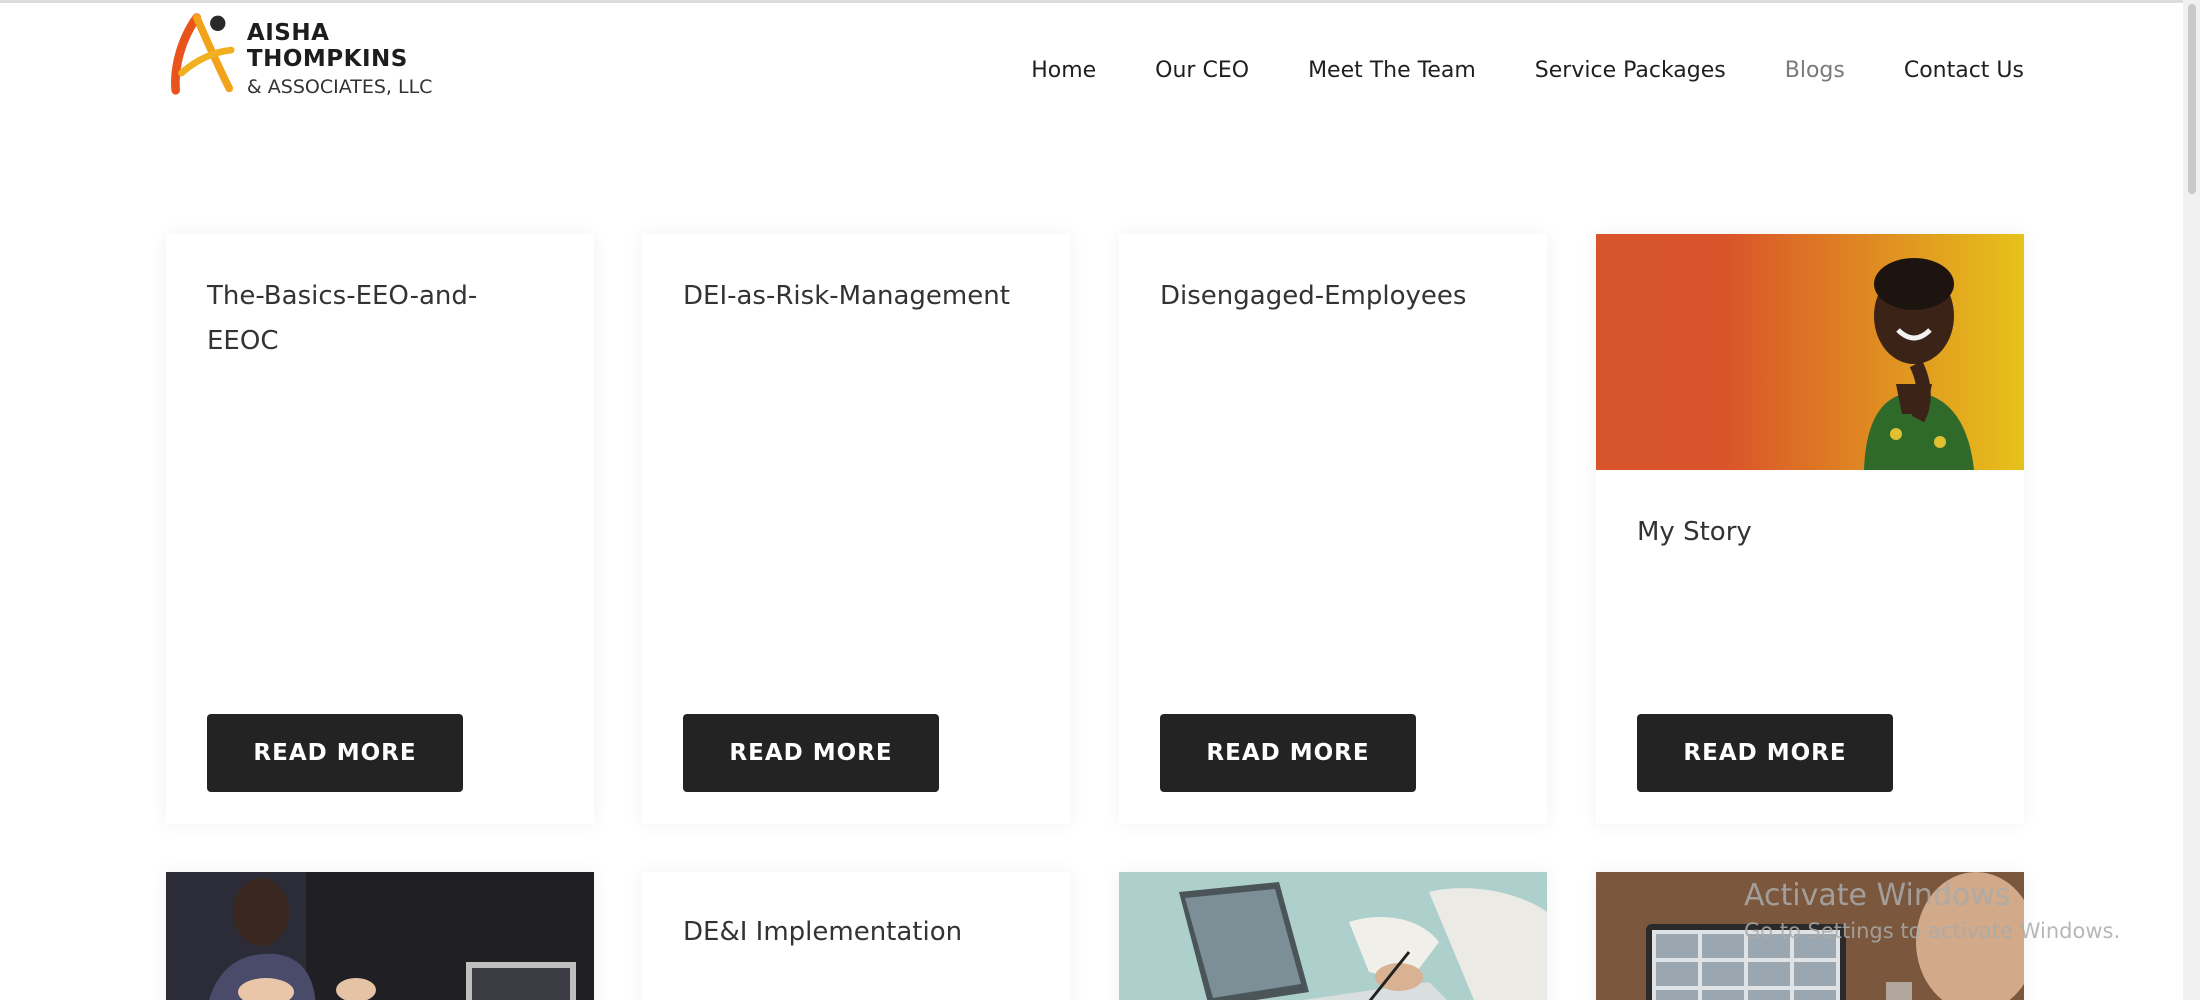  Describe the element at coordinates (1932, 931) in the screenshot. I see `watermark-subtitle: Go to Settings to activate Windows.` at that location.